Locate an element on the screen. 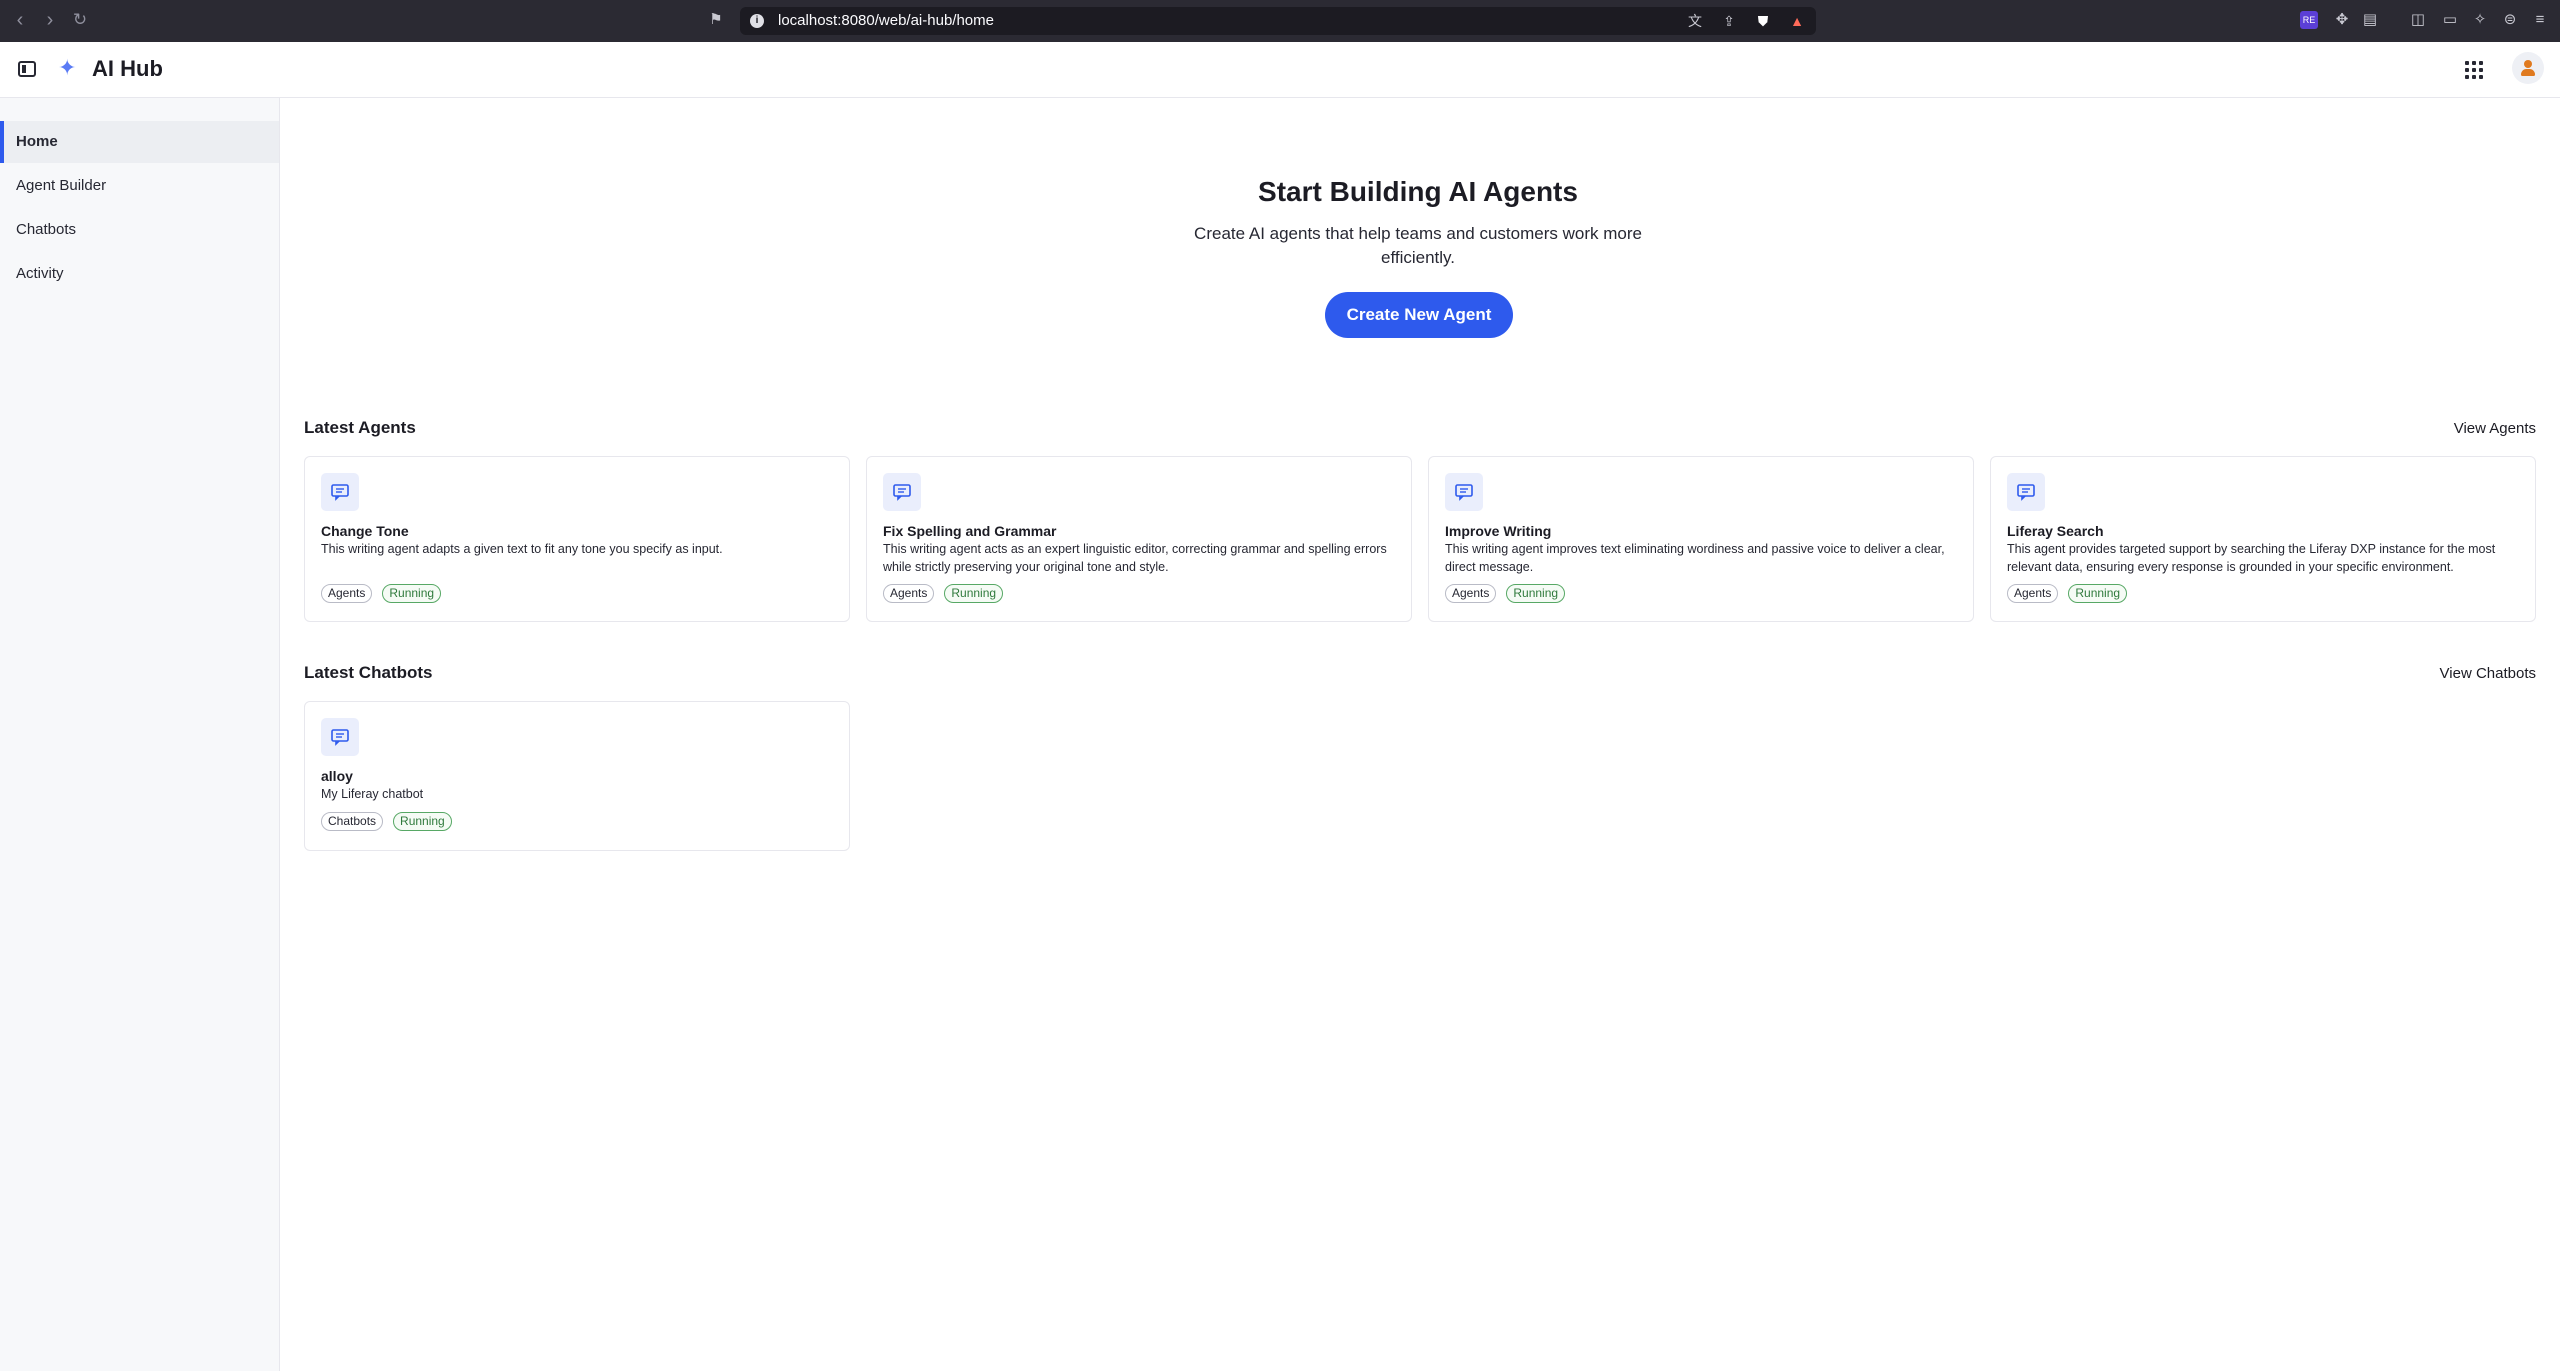 Image resolution: width=2560 pixels, height=1371 pixels. address-bar: i localhost:8080/web/ai-hub/home 文 ⇪ ⛊ ▲ is located at coordinates (1278, 21).